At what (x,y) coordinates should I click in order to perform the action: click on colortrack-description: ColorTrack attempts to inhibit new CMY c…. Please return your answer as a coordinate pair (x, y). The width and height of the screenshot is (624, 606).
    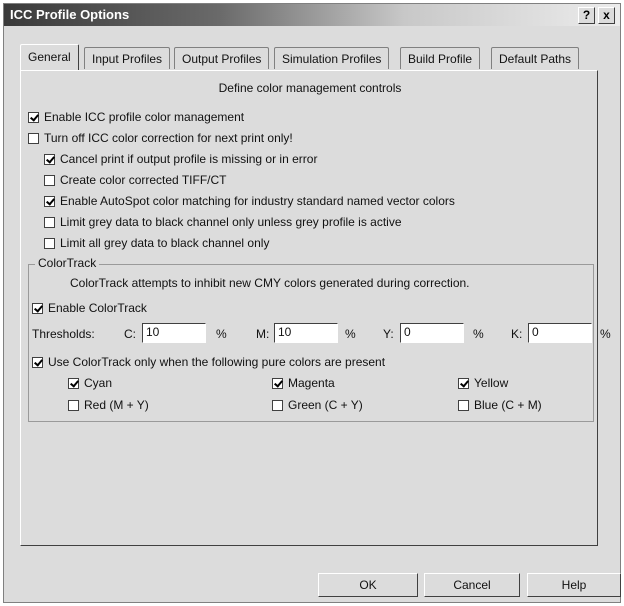
    Looking at the image, I should click on (270, 283).